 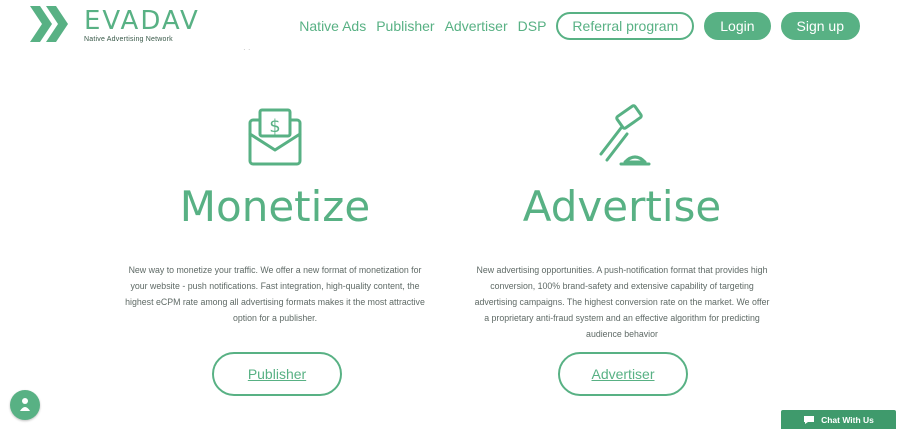 I want to click on money-envelope-icon: $, so click(x=275, y=137).